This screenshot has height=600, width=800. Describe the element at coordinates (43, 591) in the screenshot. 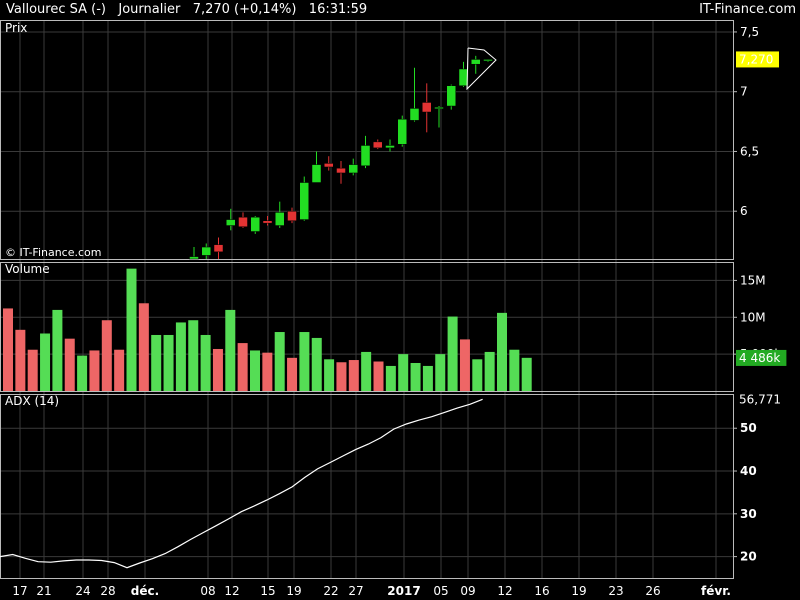

I see `x-tick-label: 21` at that location.